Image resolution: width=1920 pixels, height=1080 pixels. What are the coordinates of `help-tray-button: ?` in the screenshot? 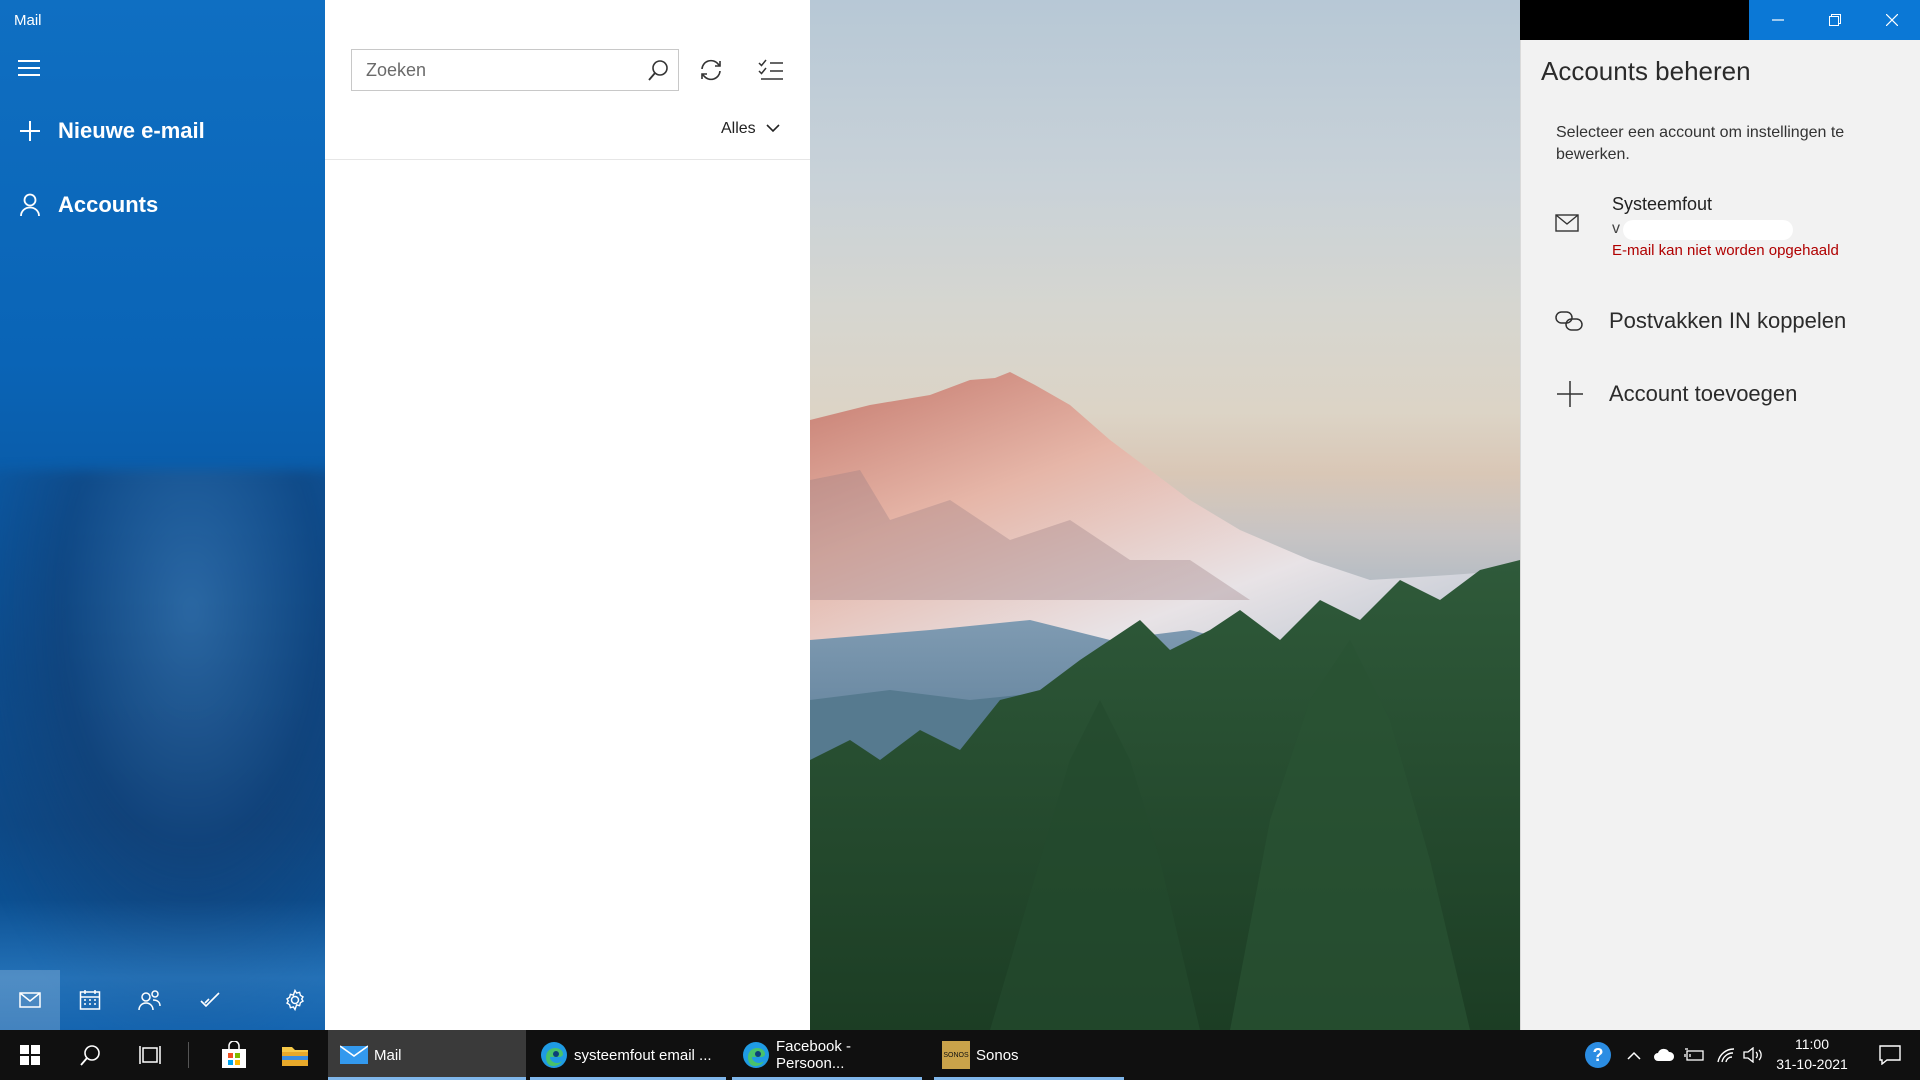 It's located at (1598, 1055).